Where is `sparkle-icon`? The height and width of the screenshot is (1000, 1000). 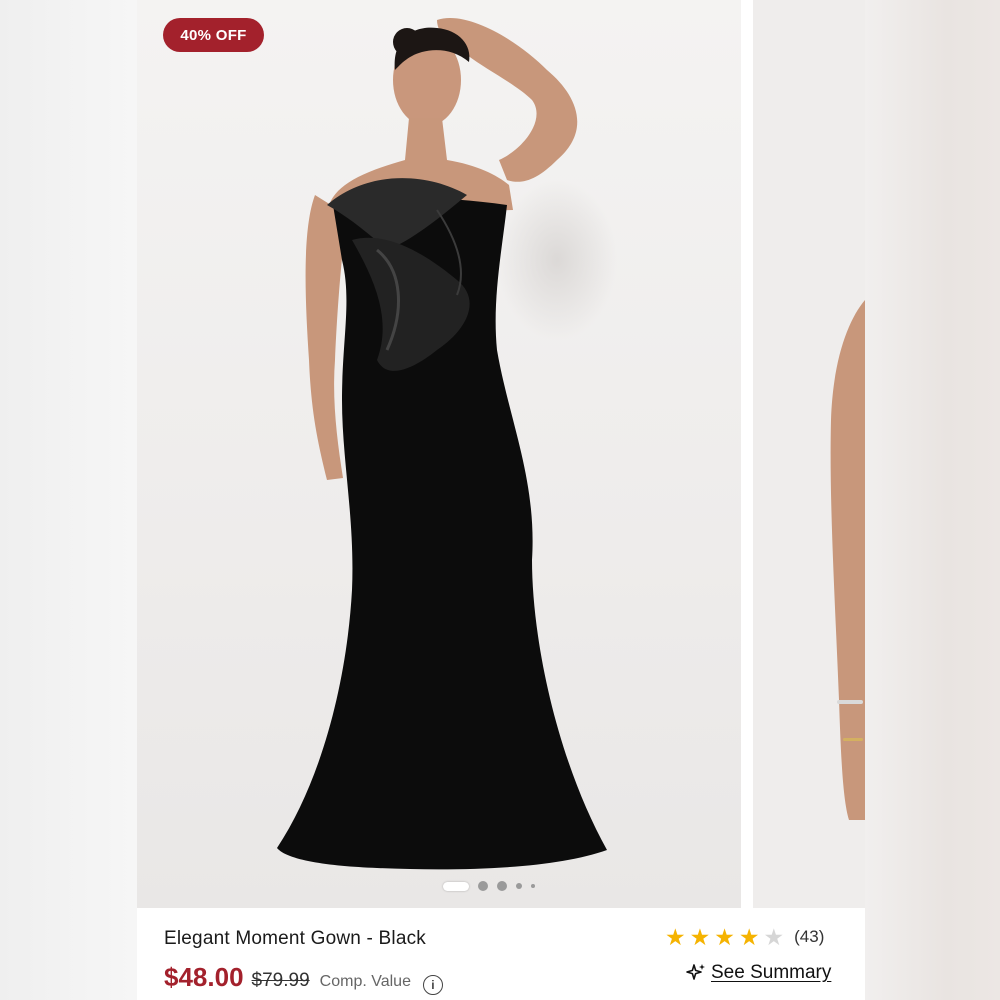 sparkle-icon is located at coordinates (695, 972).